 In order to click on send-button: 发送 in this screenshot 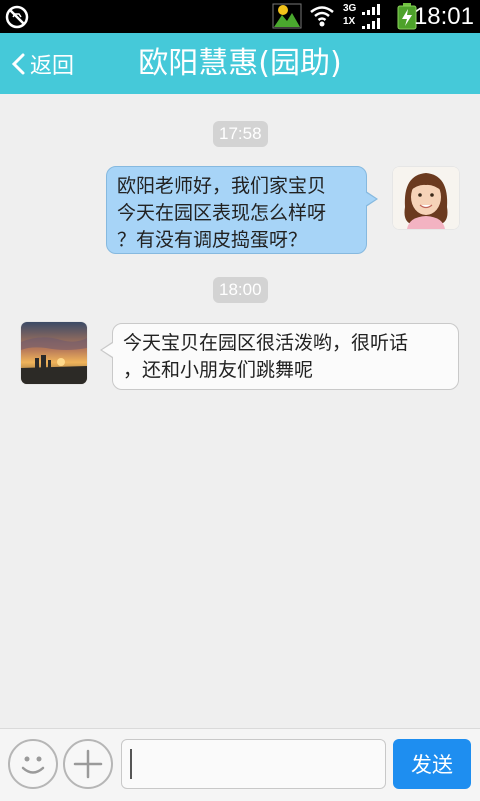, I will do `click(432, 764)`.